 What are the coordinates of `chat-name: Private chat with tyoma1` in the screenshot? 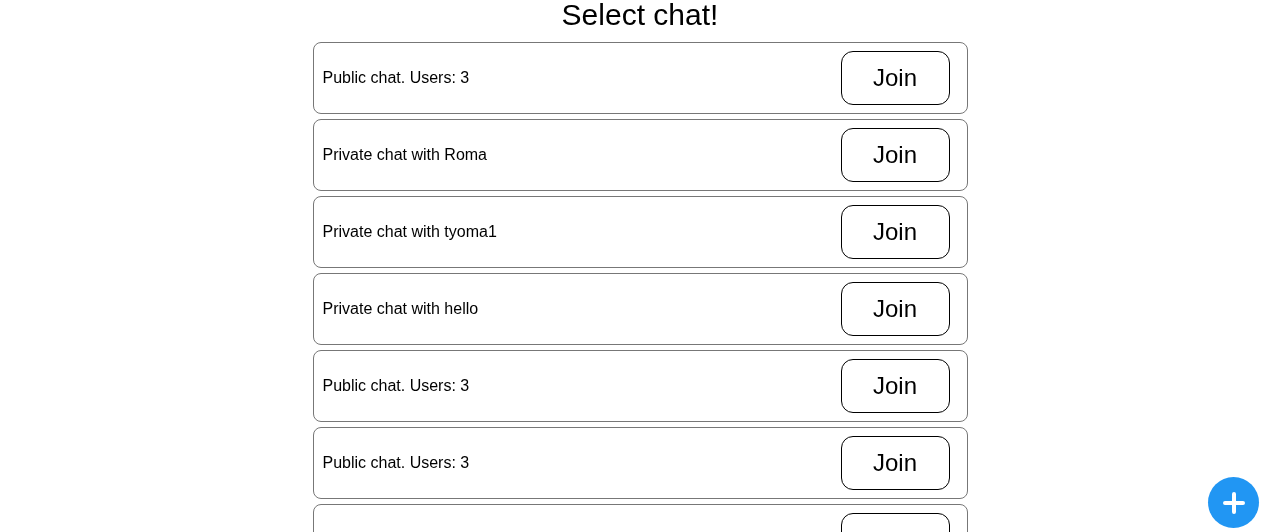 It's located at (409, 232).